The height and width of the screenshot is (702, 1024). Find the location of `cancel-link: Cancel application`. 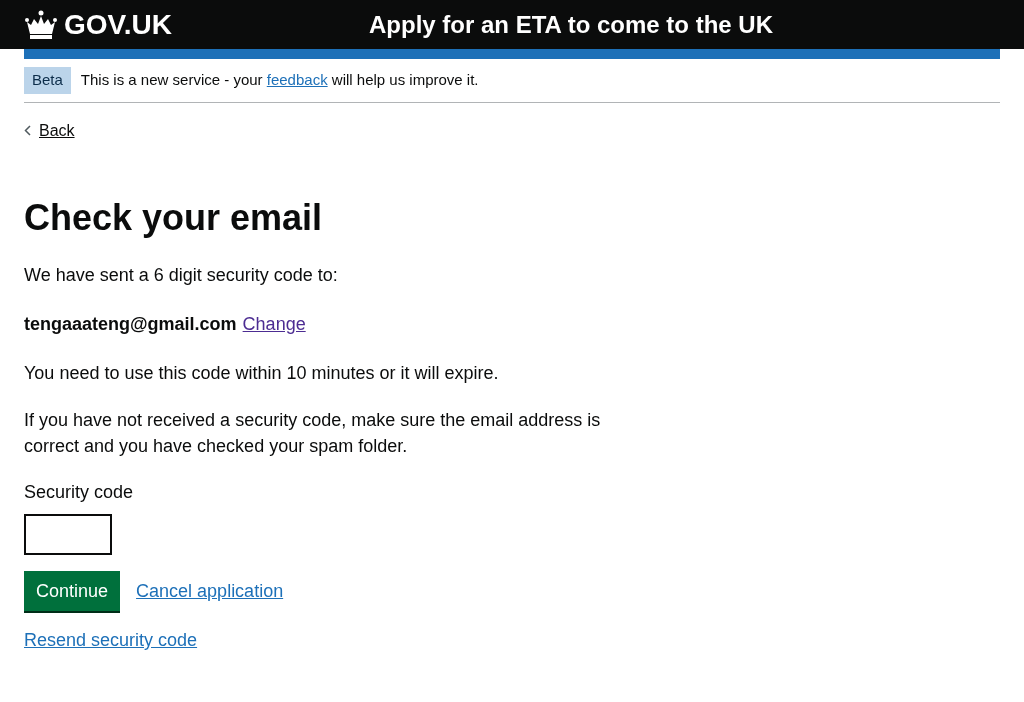

cancel-link: Cancel application is located at coordinates (210, 591).